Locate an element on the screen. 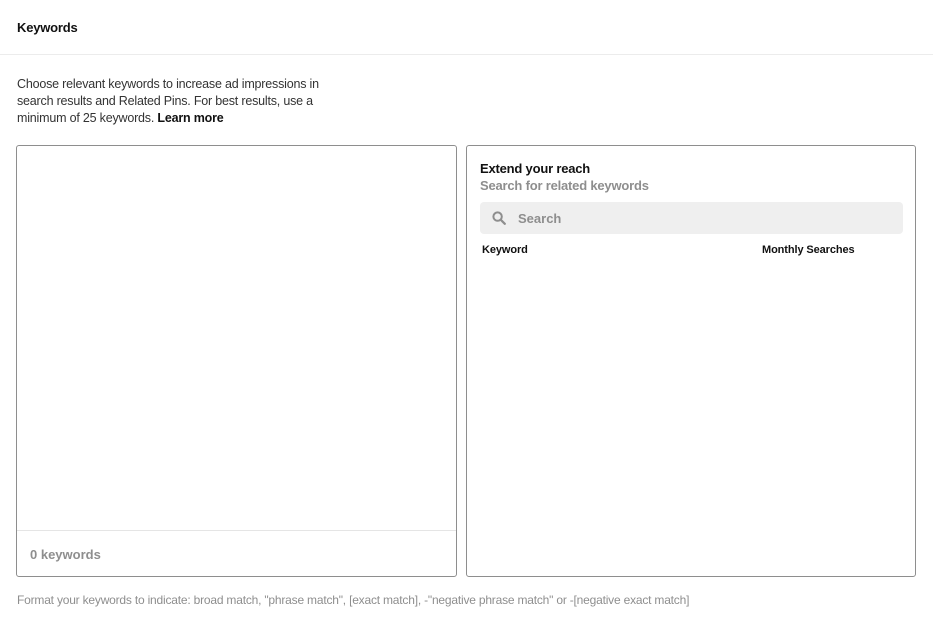 The image size is (933, 624). related-keywords-search-input is located at coordinates (705, 218).